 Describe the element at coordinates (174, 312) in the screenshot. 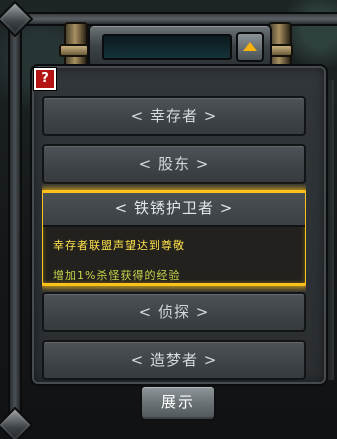

I see `list-item-detective: < 侦探 >` at that location.